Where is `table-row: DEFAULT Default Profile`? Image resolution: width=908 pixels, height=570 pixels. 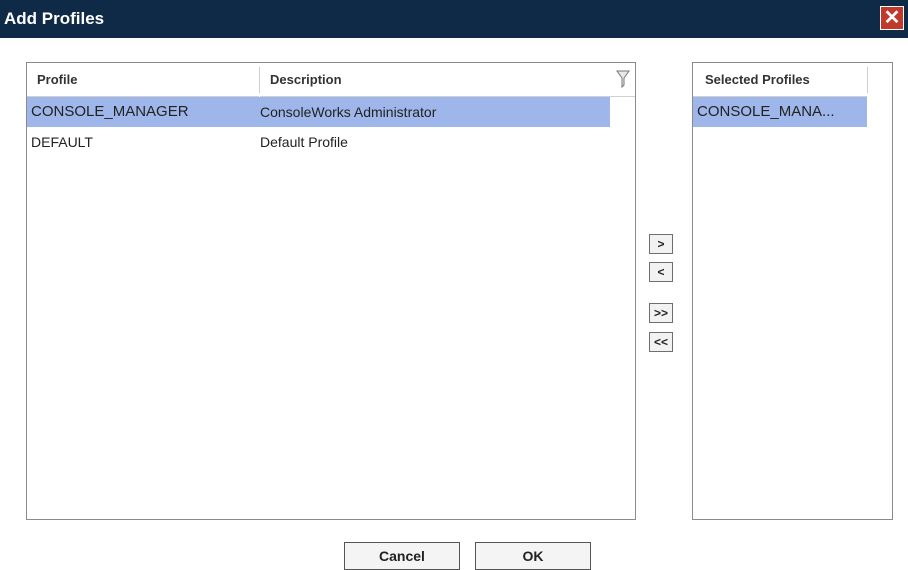 table-row: DEFAULT Default Profile is located at coordinates (318, 142).